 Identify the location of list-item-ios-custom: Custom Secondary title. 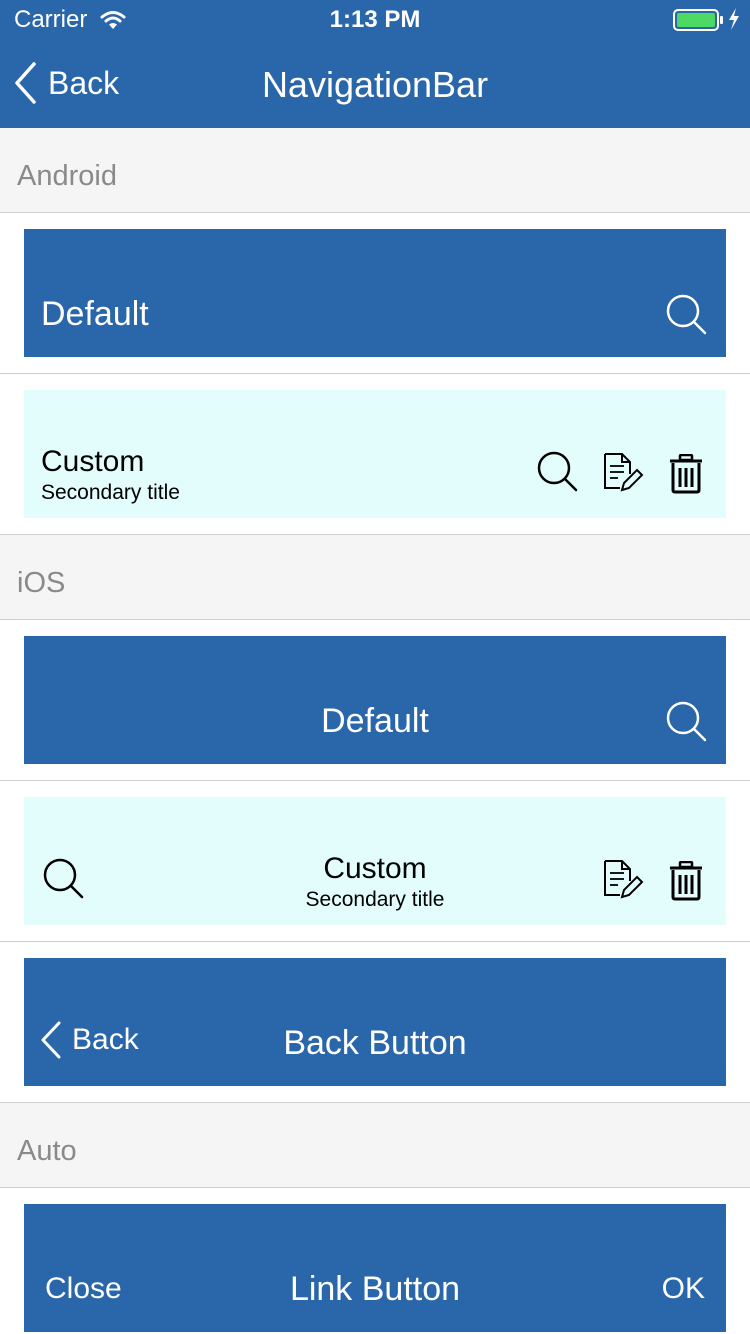
(375, 861).